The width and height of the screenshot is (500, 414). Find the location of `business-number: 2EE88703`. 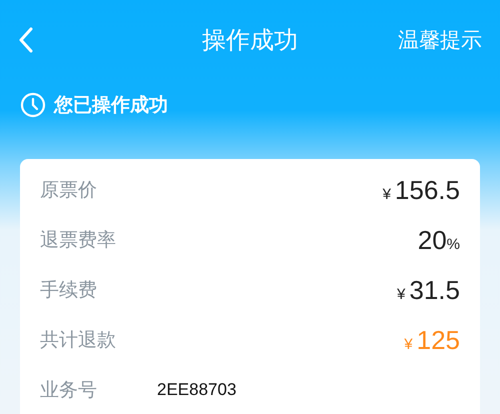

business-number: 2EE88703 is located at coordinates (196, 390).